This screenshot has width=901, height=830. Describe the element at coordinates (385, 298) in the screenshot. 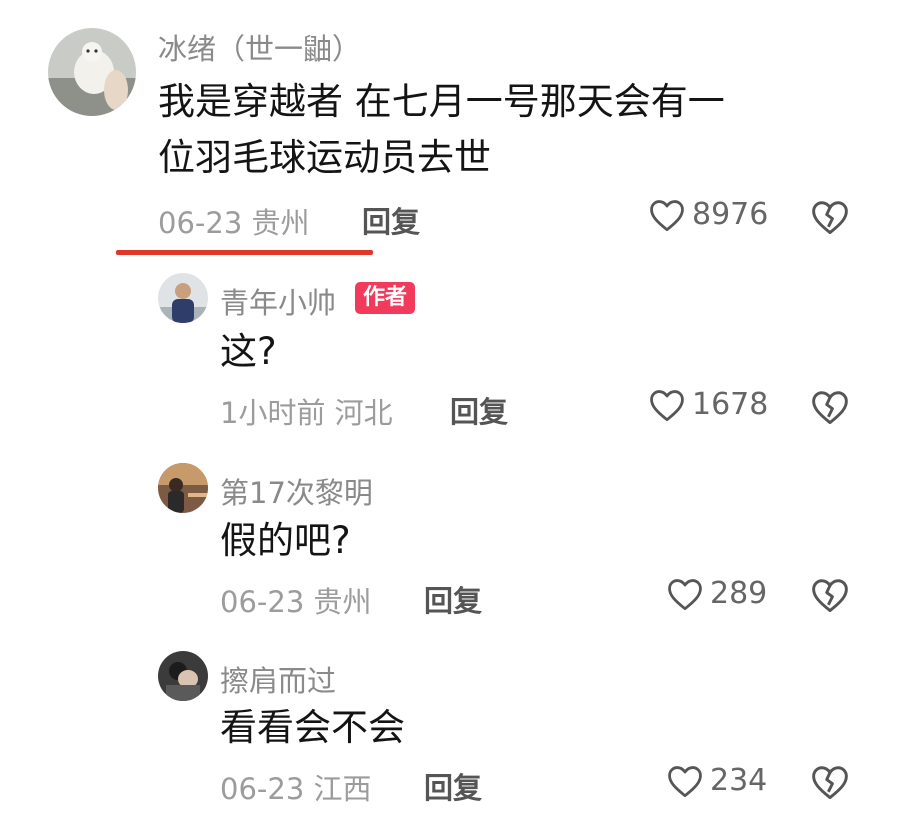

I see `author-badge: 作者` at that location.